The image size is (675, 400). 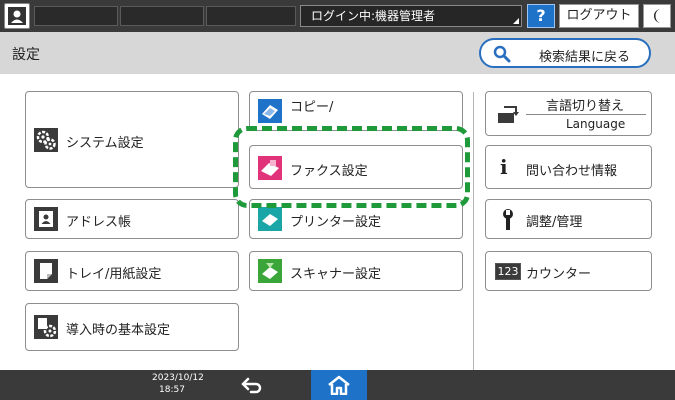 I want to click on login-status: ログイン中:機器管理者, so click(x=411, y=16).